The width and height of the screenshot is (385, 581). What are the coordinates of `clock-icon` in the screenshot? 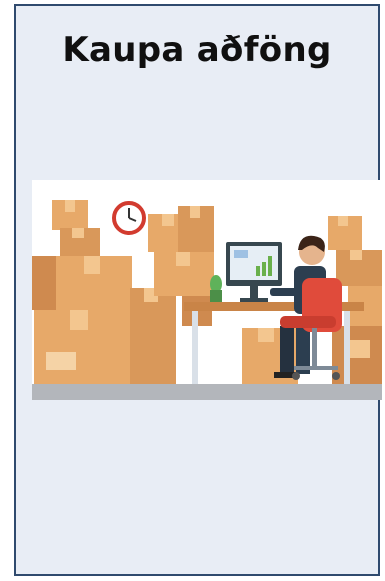 It's located at (129, 218).